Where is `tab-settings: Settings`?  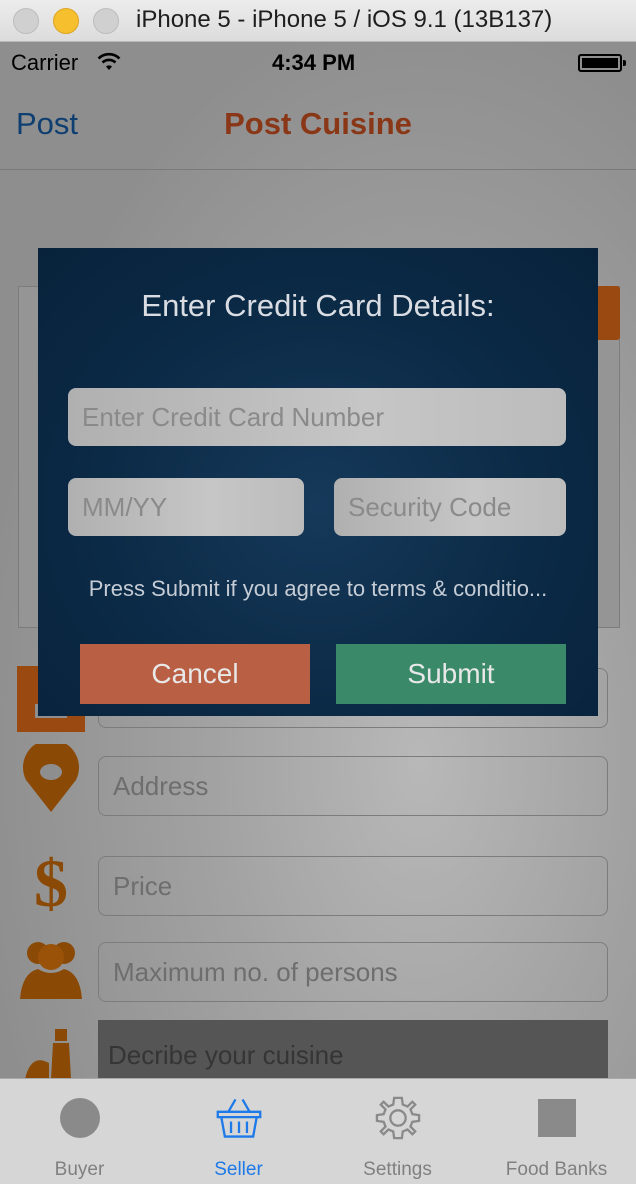
tab-settings: Settings is located at coordinates (397, 1131).